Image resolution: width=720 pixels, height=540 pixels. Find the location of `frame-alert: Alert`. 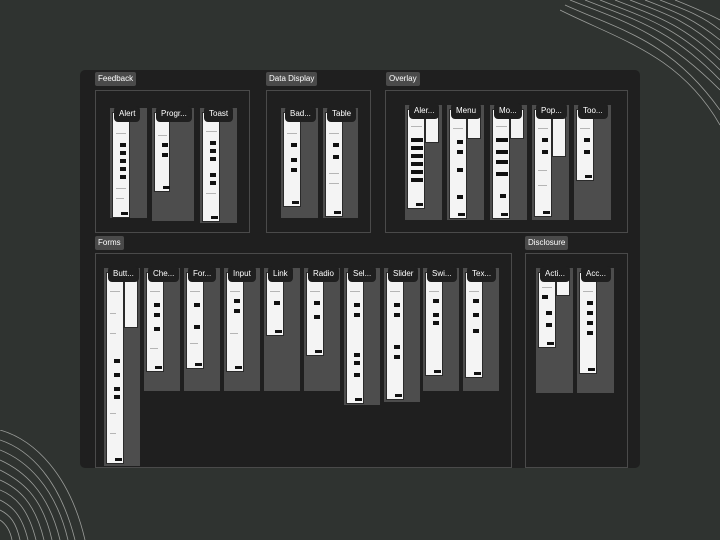

frame-alert: Alert is located at coordinates (128, 162).